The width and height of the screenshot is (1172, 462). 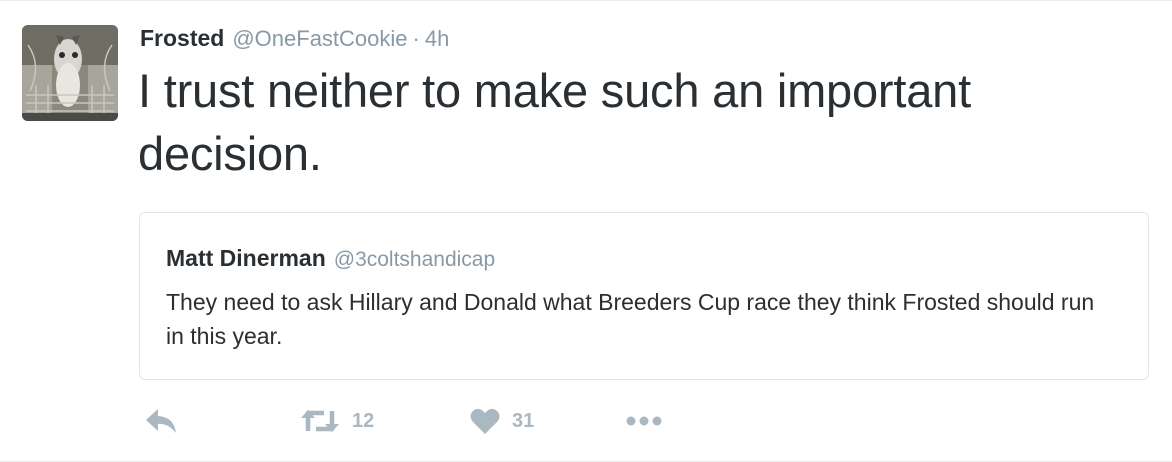 I want to click on reply-button, so click(x=161, y=421).